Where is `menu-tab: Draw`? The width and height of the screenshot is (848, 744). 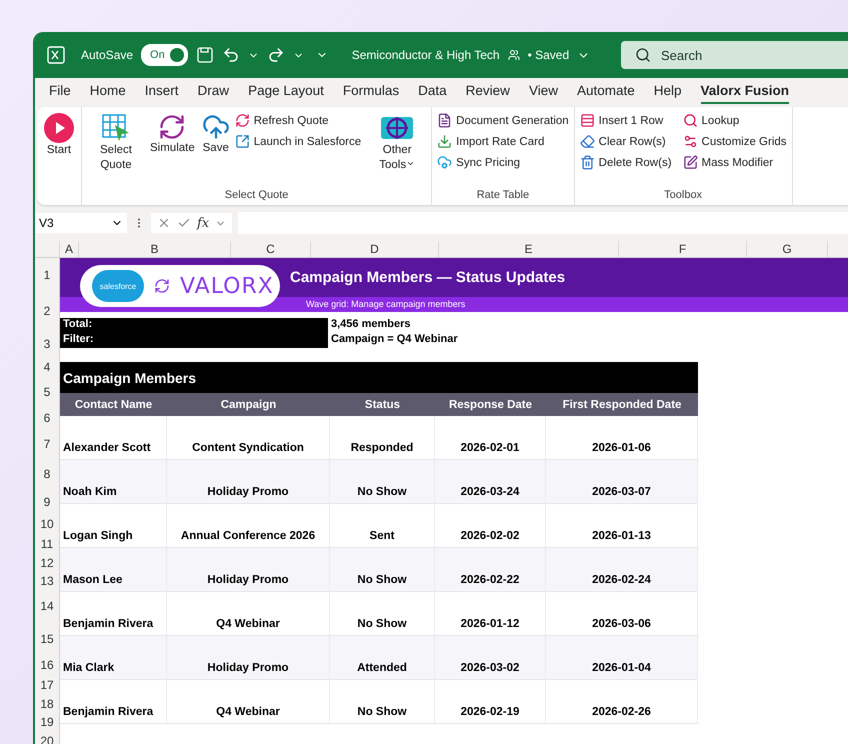
menu-tab: Draw is located at coordinates (214, 91).